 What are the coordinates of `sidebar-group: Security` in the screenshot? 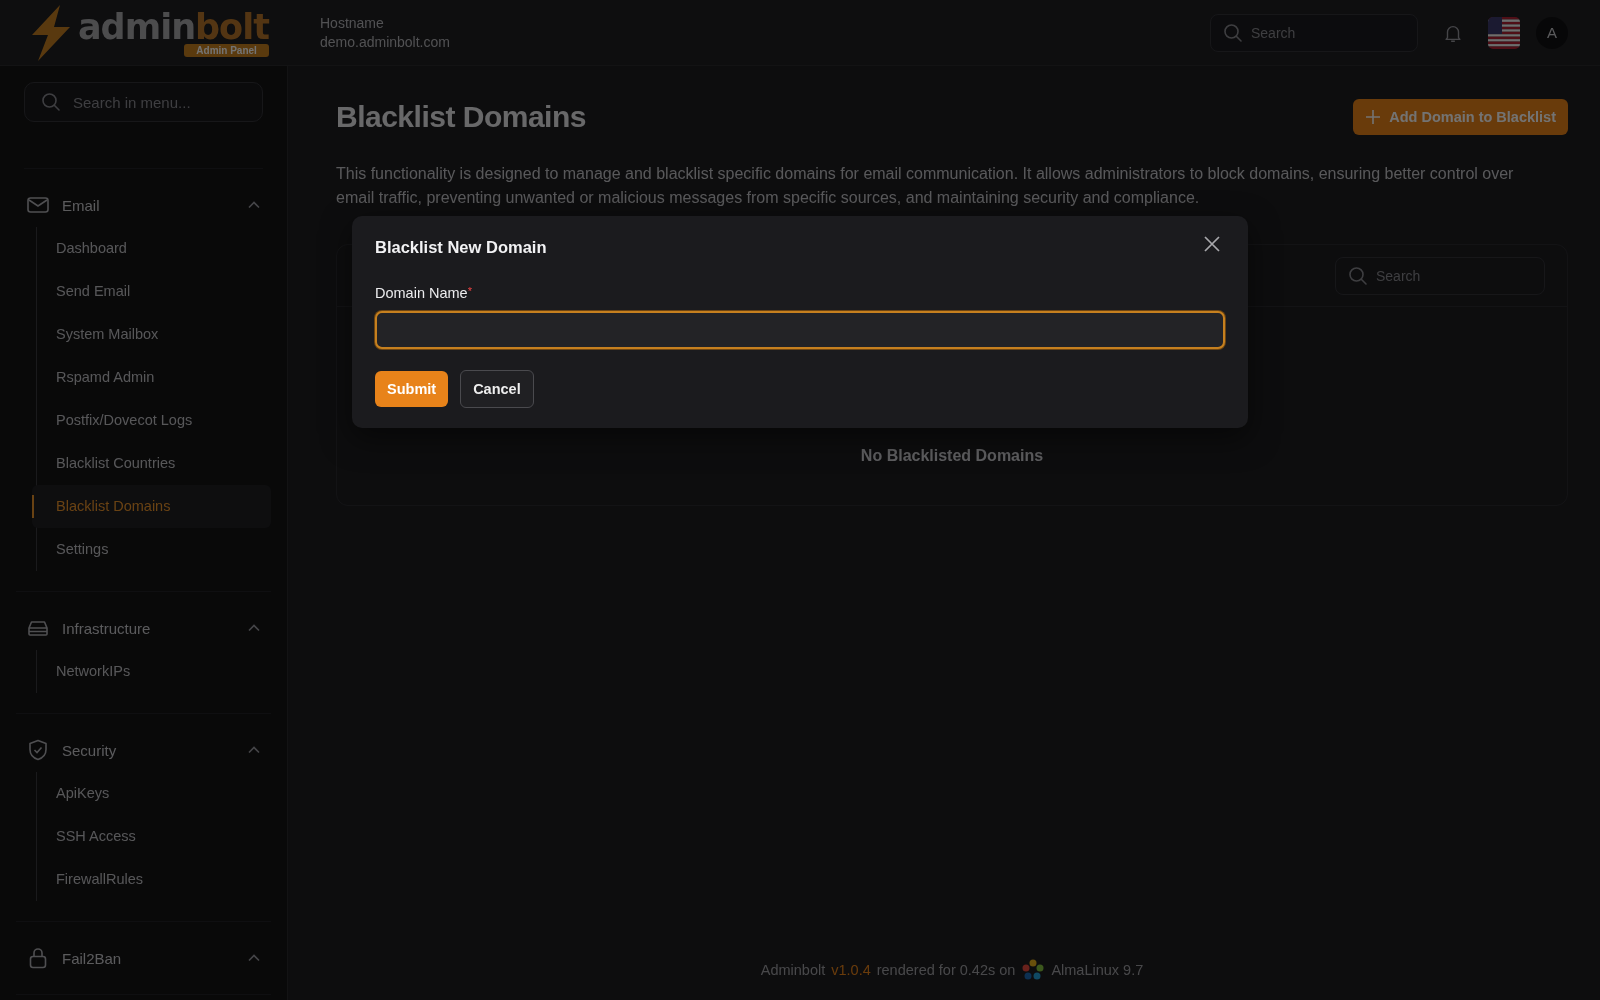 It's located at (143, 750).